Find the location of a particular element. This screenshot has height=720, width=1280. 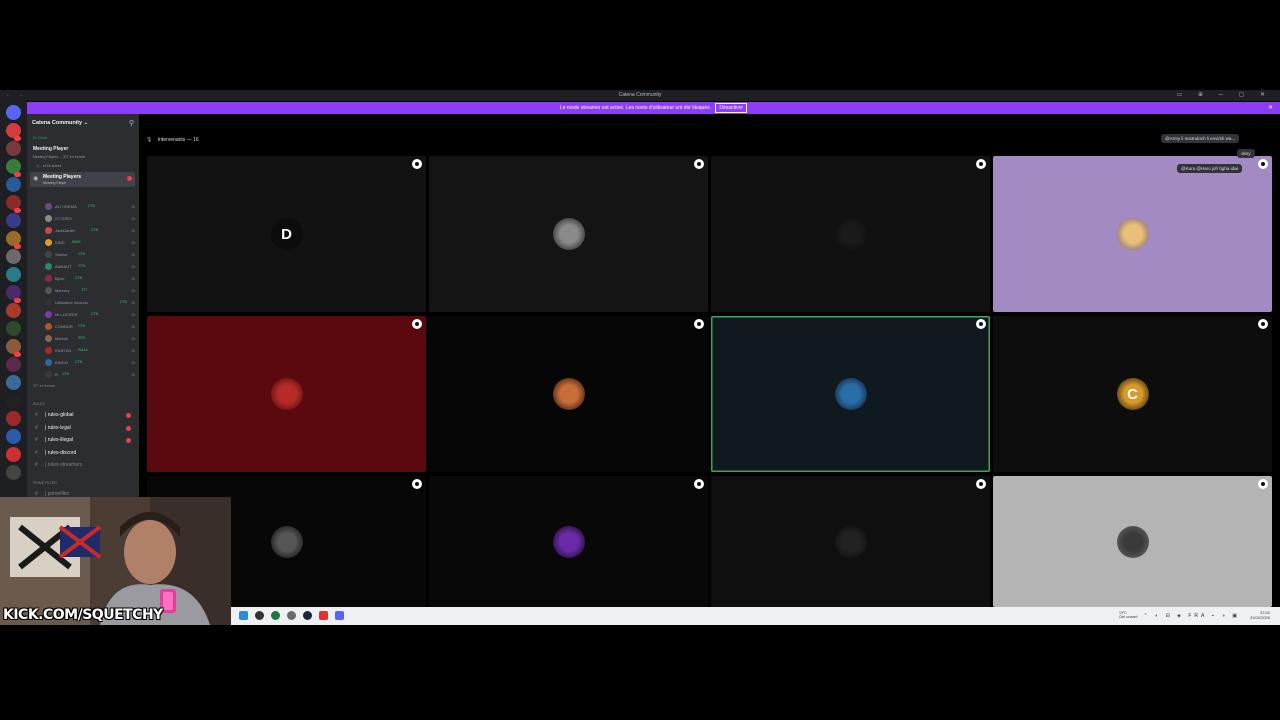

channel-name: | rules-legal is located at coordinates (58, 427).